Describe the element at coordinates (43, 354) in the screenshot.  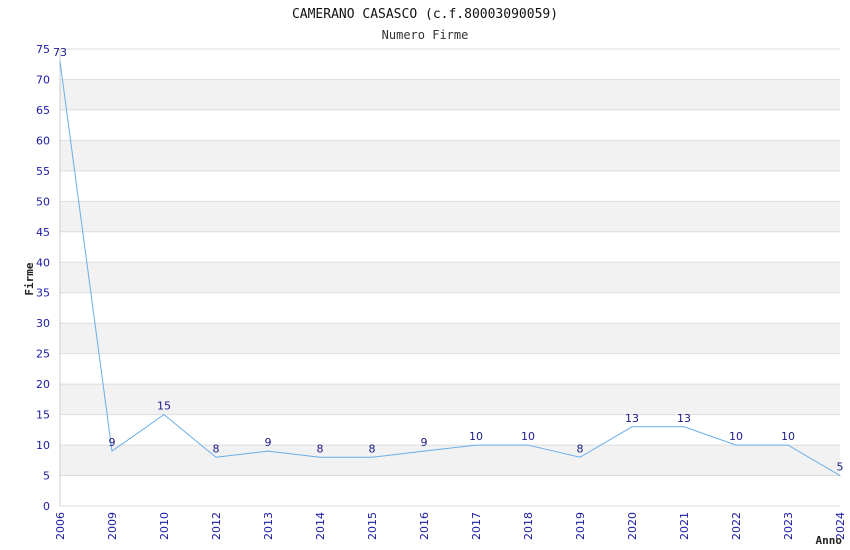
I see `y-tick-label: 25` at that location.